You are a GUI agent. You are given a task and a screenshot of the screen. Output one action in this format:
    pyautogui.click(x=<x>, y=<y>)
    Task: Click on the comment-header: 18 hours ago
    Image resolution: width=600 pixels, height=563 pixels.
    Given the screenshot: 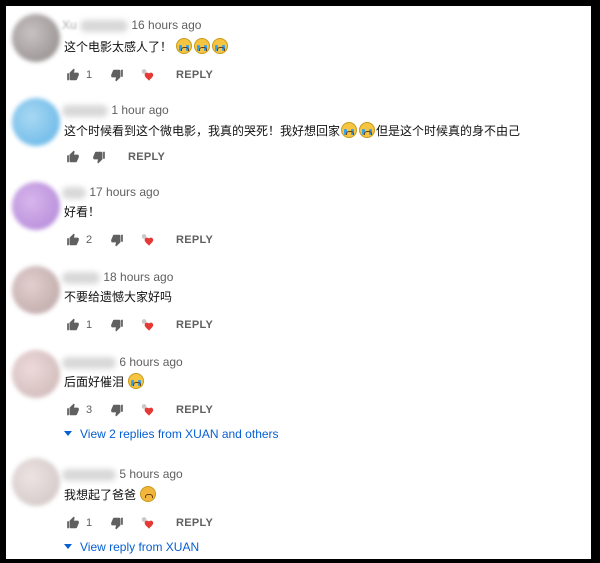 What is the action you would take?
    pyautogui.click(x=117, y=278)
    